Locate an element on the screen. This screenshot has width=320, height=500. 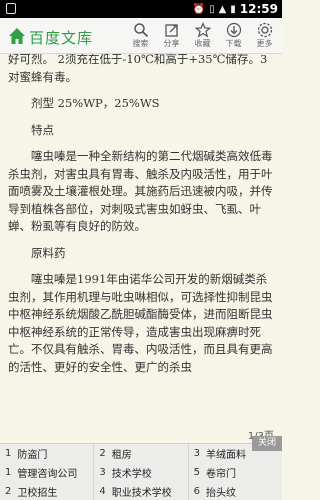
formulation-line: 剂型 25%WP，25%WS is located at coordinates (95, 103).